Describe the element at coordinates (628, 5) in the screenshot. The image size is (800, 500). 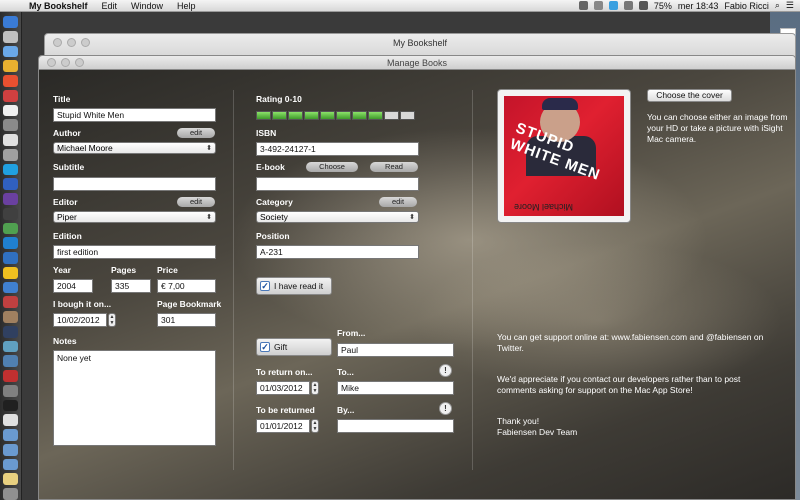
I see `tray-wifi-icon` at that location.